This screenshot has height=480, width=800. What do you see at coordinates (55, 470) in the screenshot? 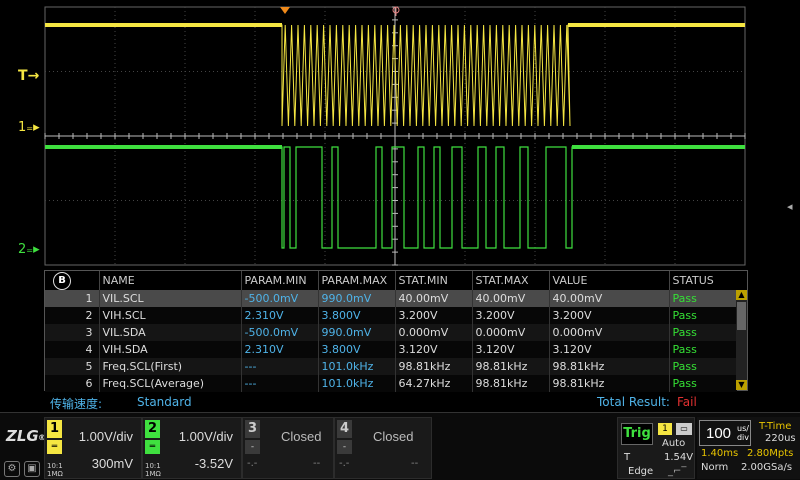
I see `ch1-impedance: 10:1 1MΩ` at bounding box center [55, 470].